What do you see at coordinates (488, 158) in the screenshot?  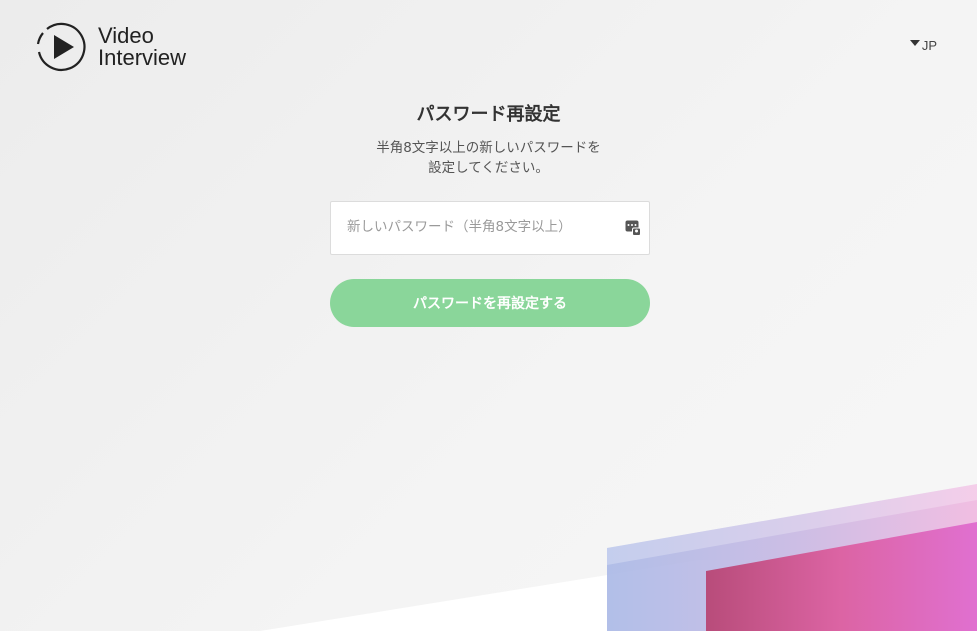 I see `form-description: 半角8文字以上の新しいパスワードを 設定してください。` at bounding box center [488, 158].